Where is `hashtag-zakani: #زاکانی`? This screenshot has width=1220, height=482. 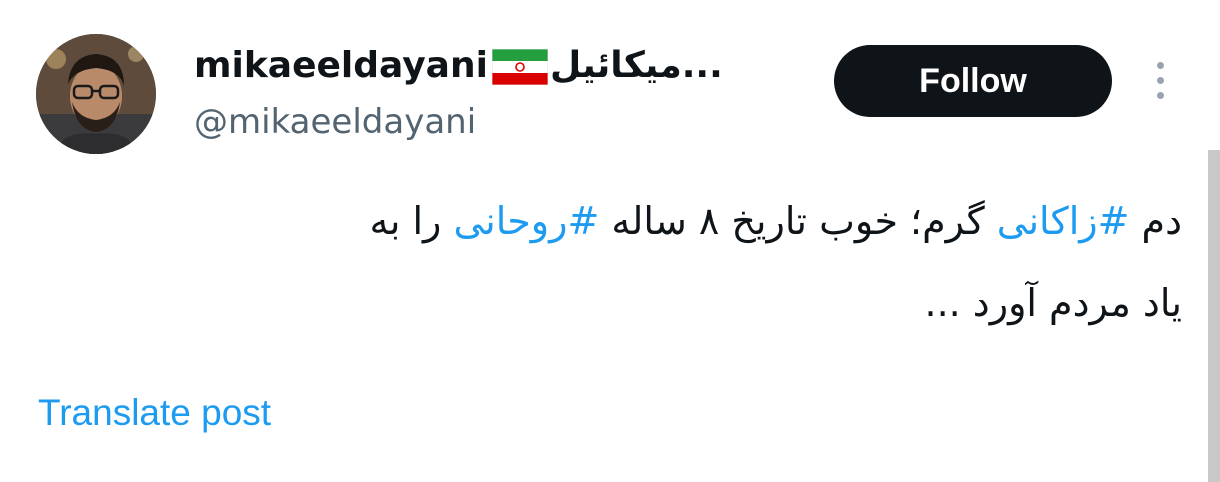 hashtag-zakani: #زاکانی is located at coordinates (1063, 221).